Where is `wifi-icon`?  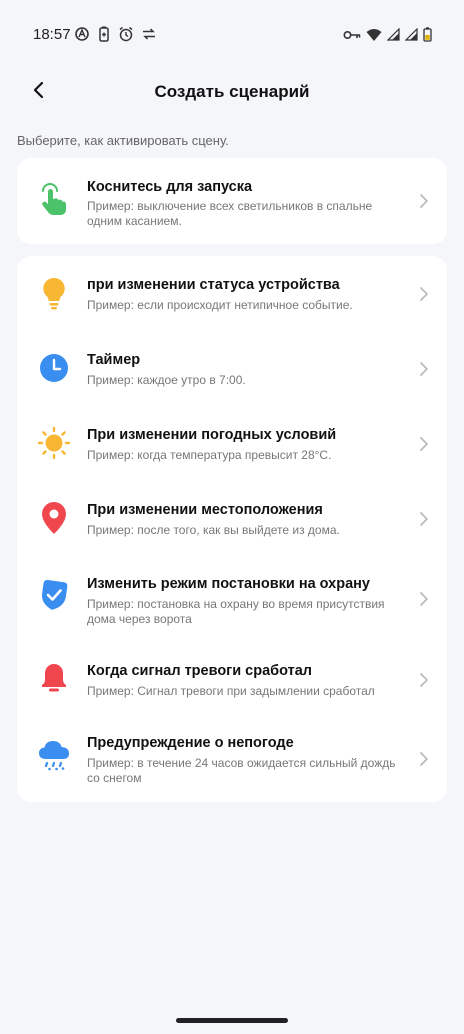
wifi-icon is located at coordinates (374, 37).